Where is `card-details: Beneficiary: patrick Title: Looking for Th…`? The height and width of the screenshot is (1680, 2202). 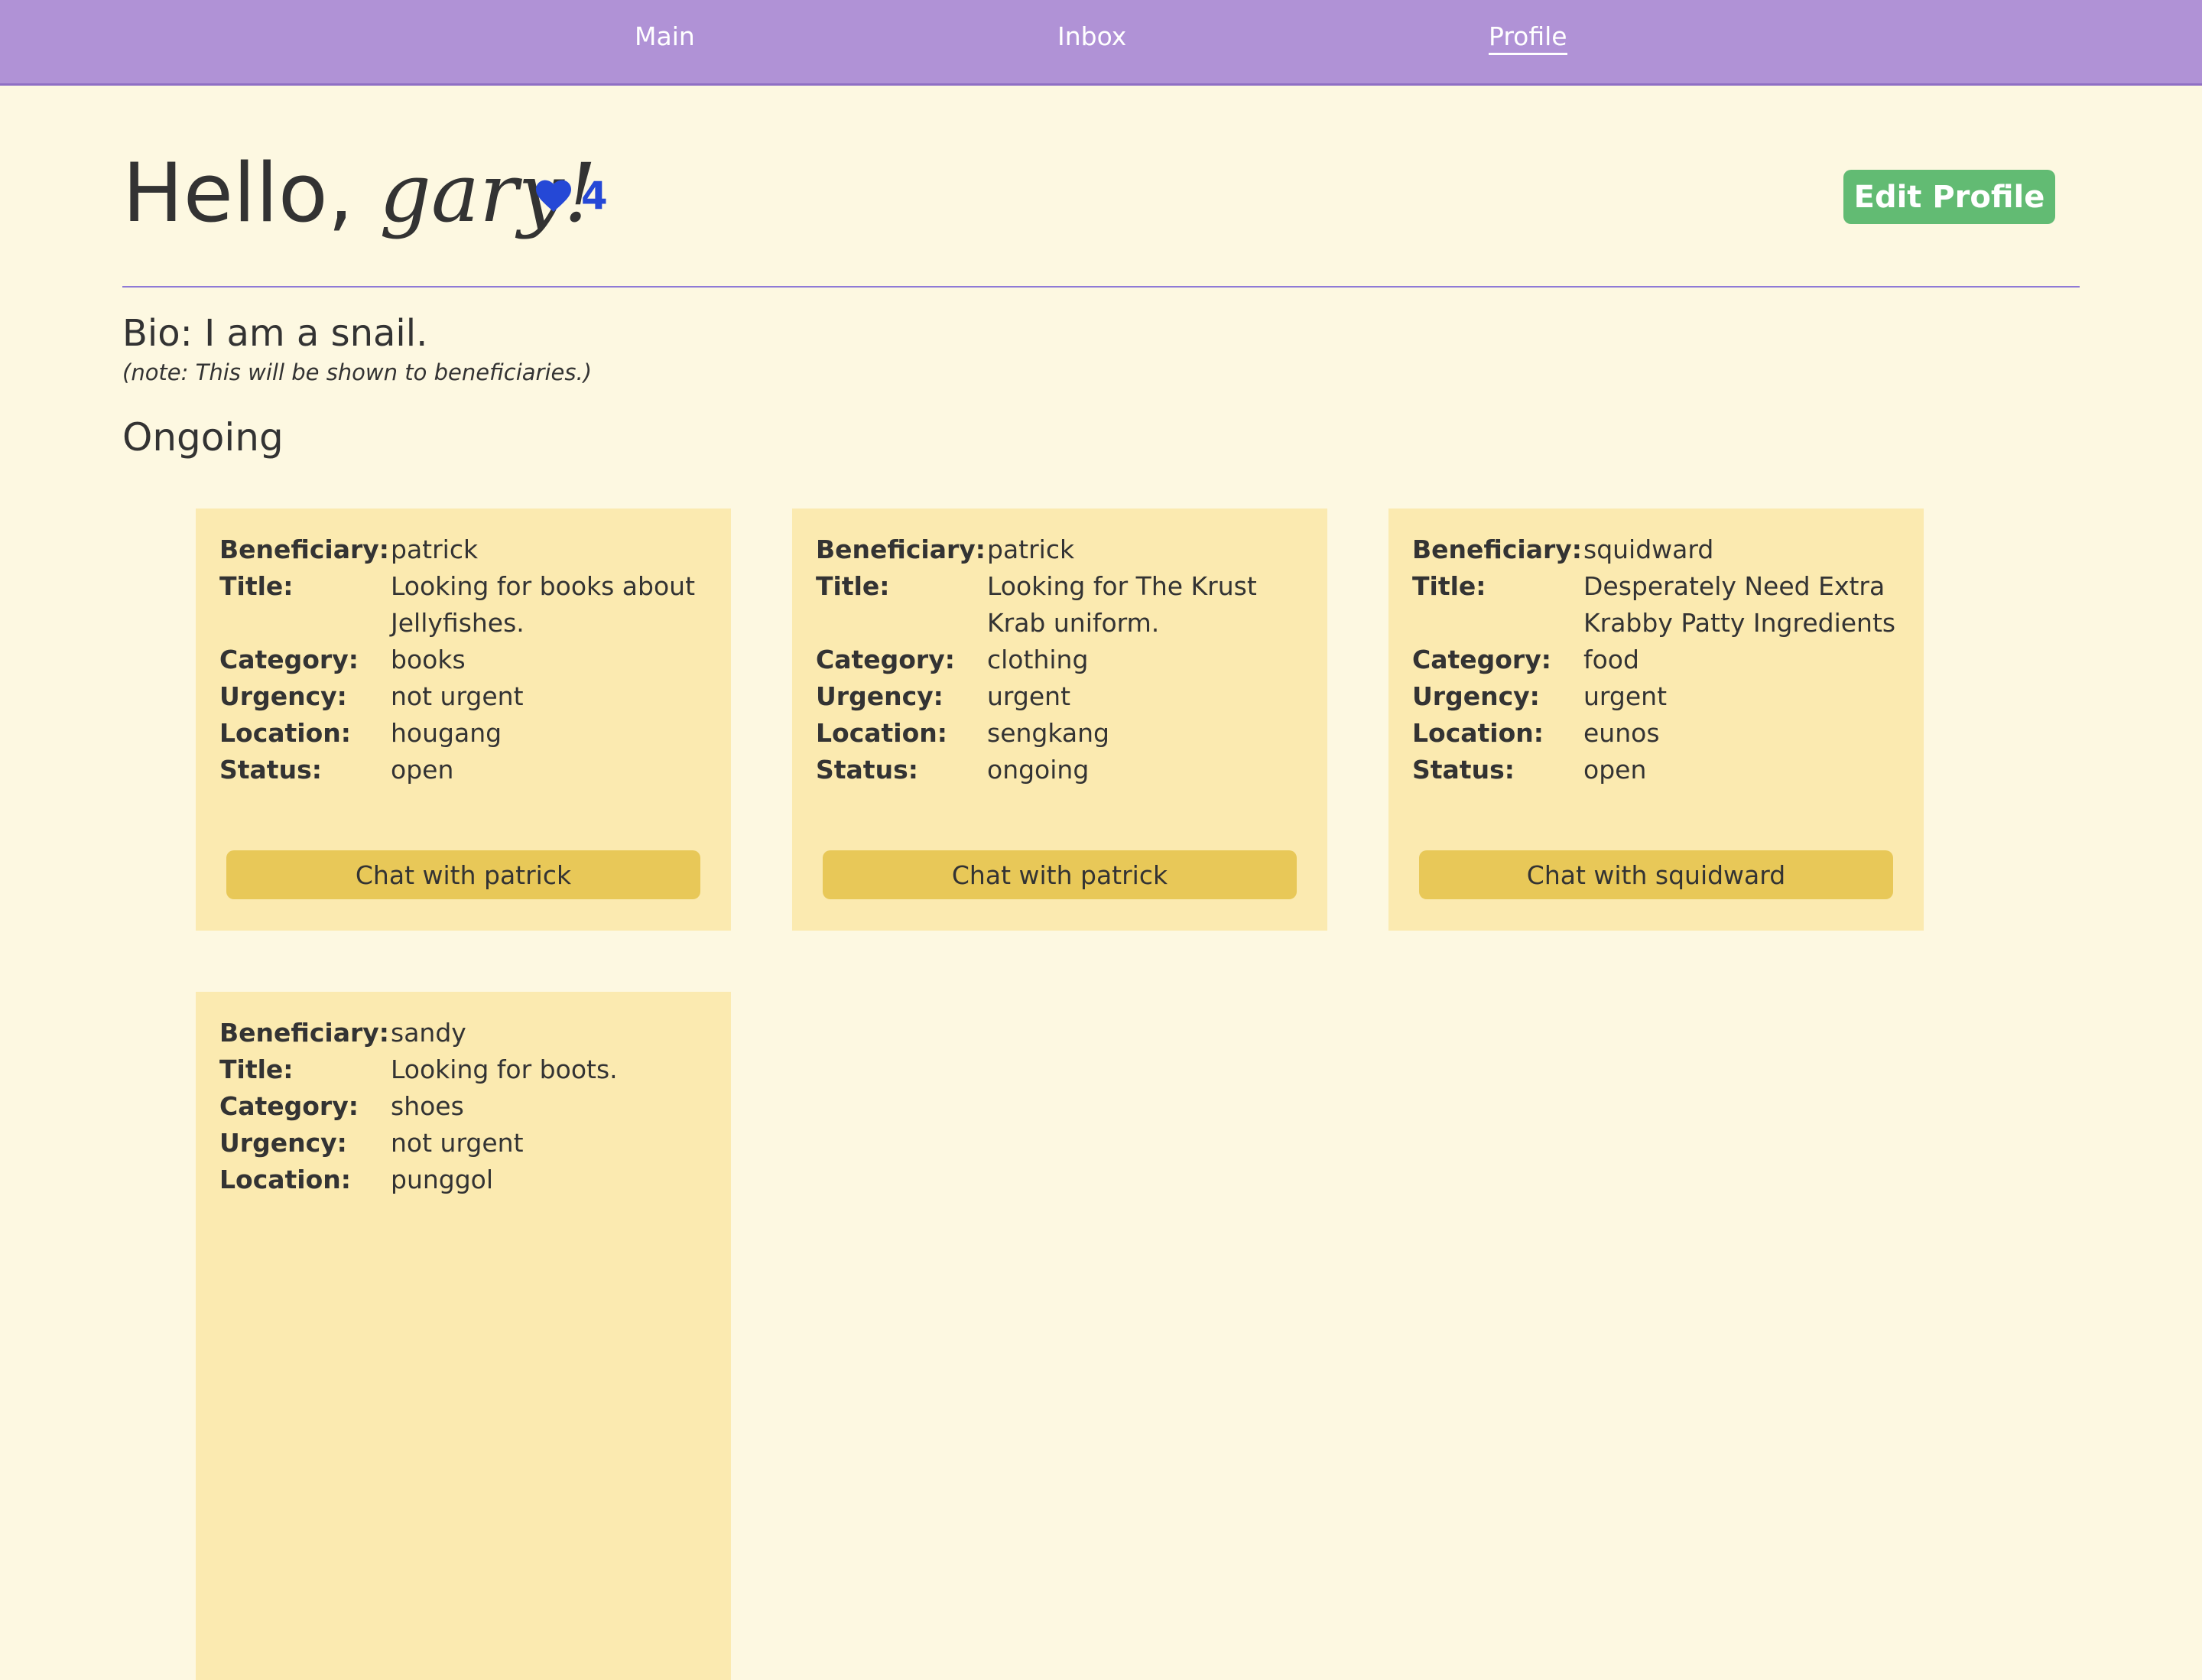
card-details: Beneficiary: patrick Title: Looking for Th… is located at coordinates (1060, 659).